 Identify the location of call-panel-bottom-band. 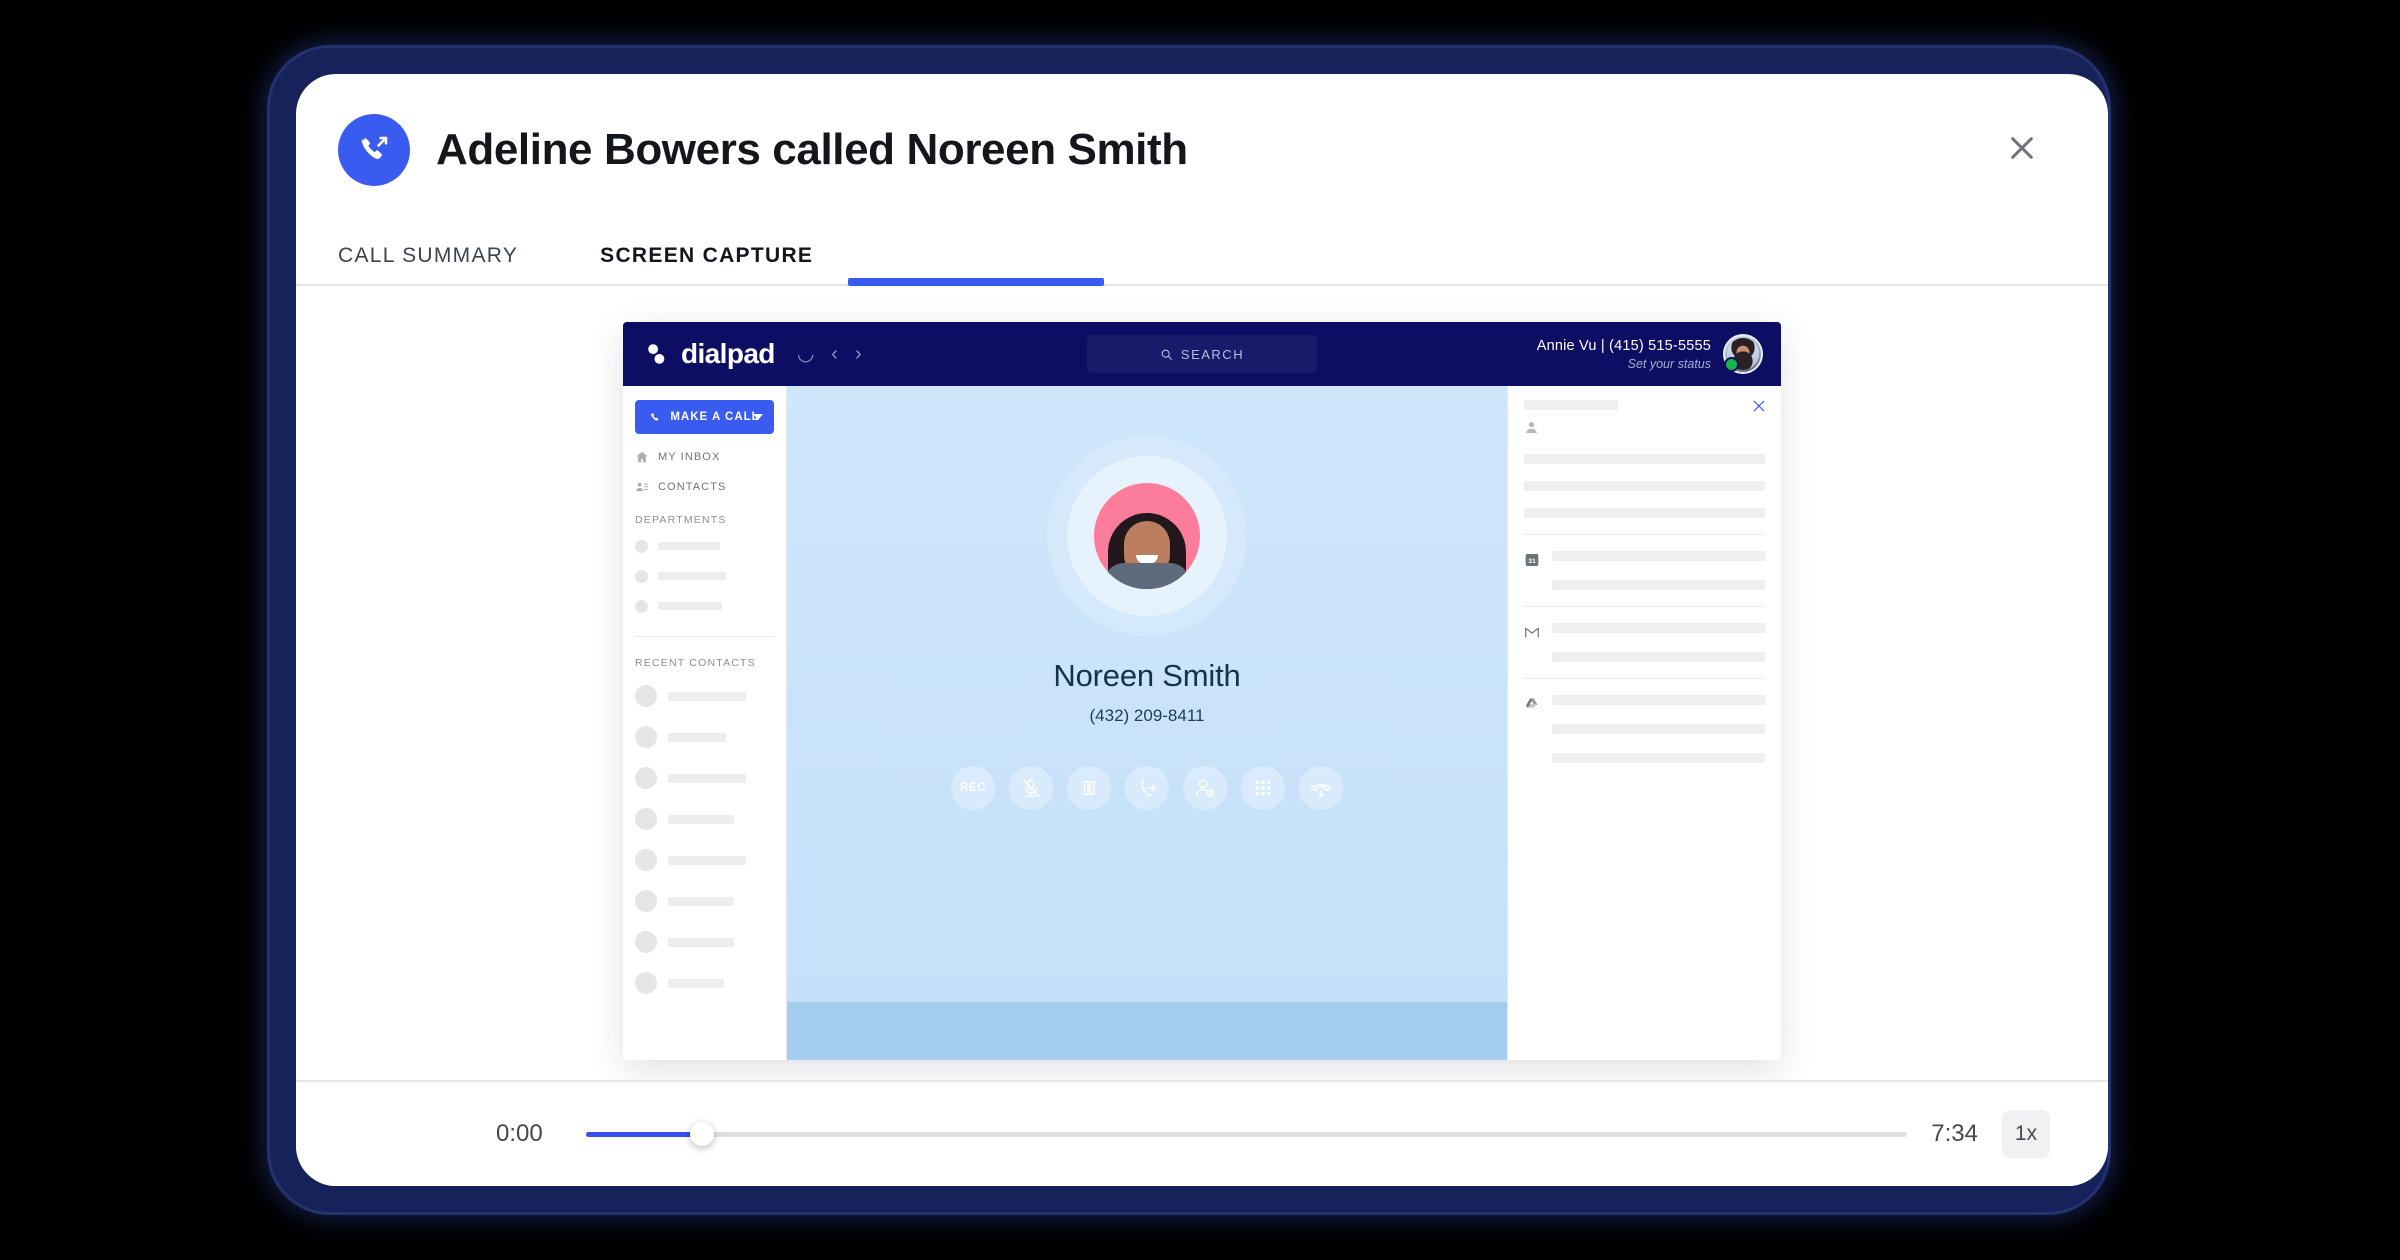
(1147, 1031).